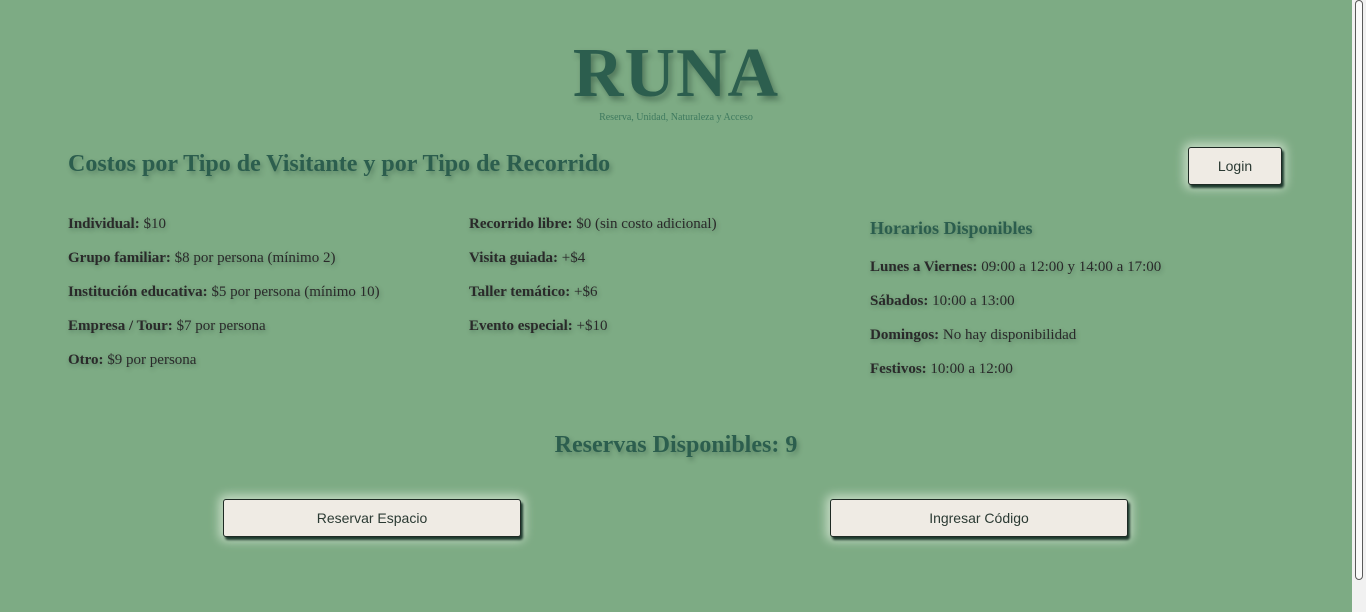 The width and height of the screenshot is (1366, 612). What do you see at coordinates (593, 267) in the screenshot?
I see `list-item: Visita guiada: +$4` at bounding box center [593, 267].